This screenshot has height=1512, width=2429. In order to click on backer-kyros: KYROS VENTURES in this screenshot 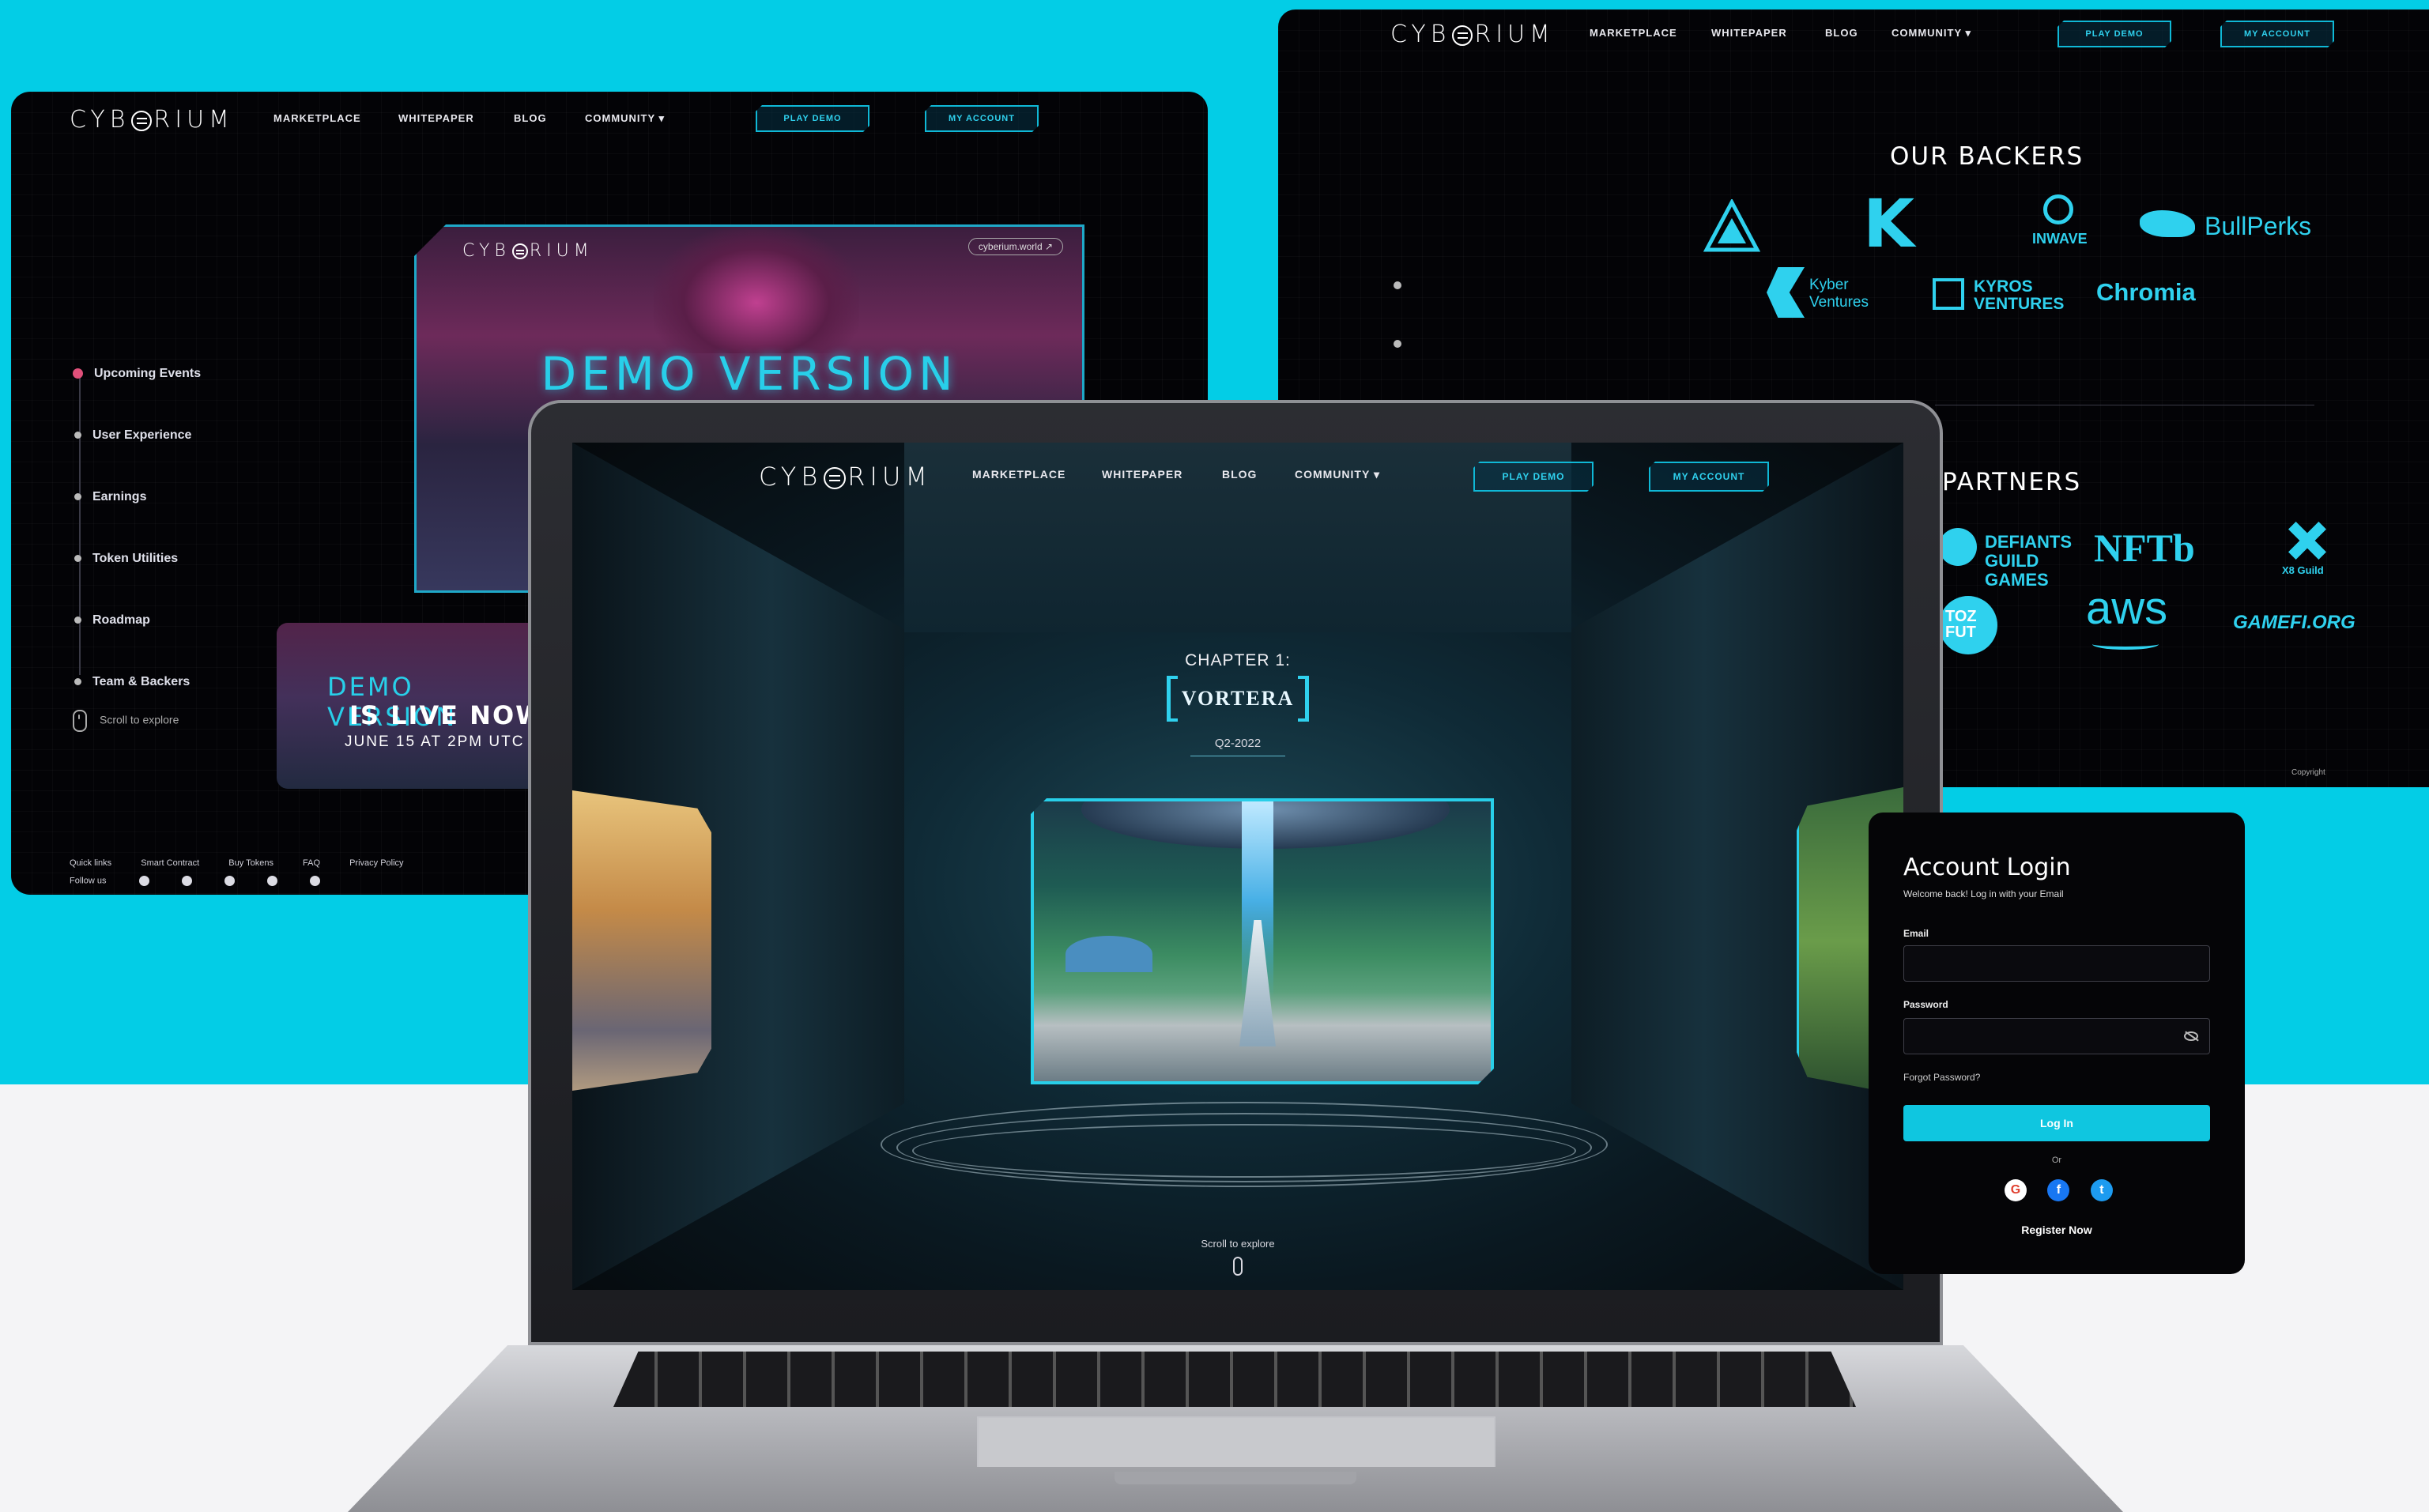, I will do `click(2019, 295)`.